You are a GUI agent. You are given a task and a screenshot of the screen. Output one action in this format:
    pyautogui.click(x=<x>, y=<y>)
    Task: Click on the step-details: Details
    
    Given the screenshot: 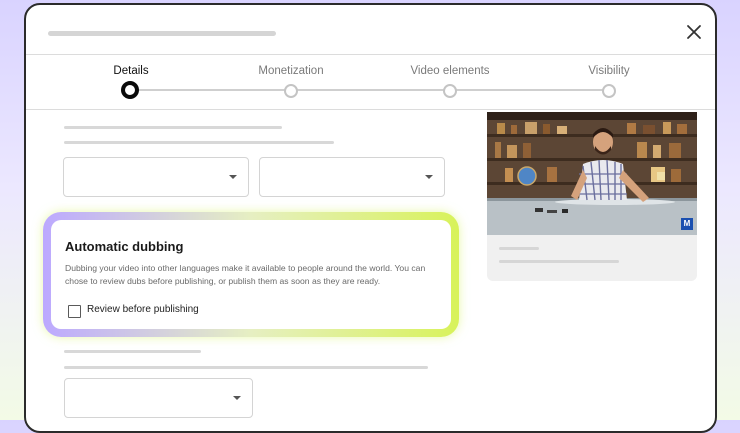 What is the action you would take?
    pyautogui.click(x=131, y=81)
    